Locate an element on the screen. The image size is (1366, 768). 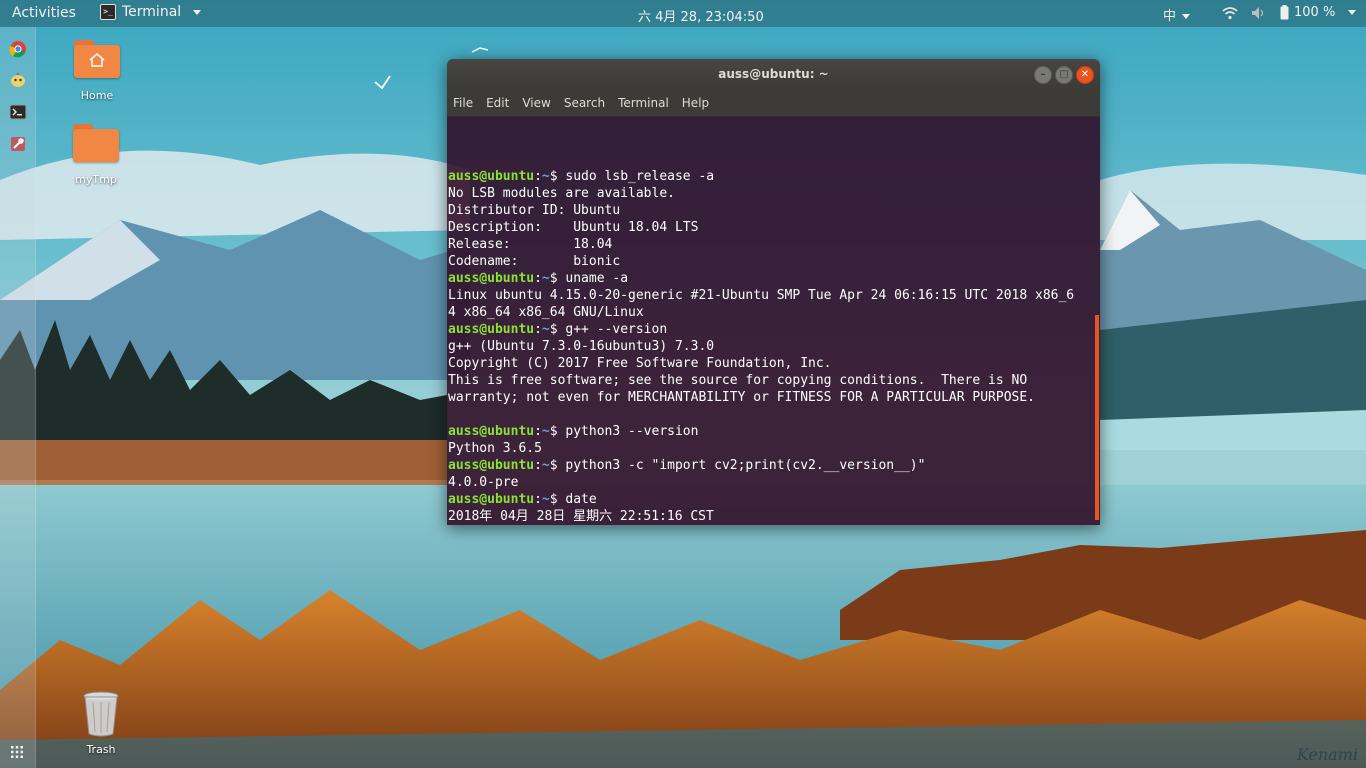
minimize-button: – is located at coordinates (1043, 75).